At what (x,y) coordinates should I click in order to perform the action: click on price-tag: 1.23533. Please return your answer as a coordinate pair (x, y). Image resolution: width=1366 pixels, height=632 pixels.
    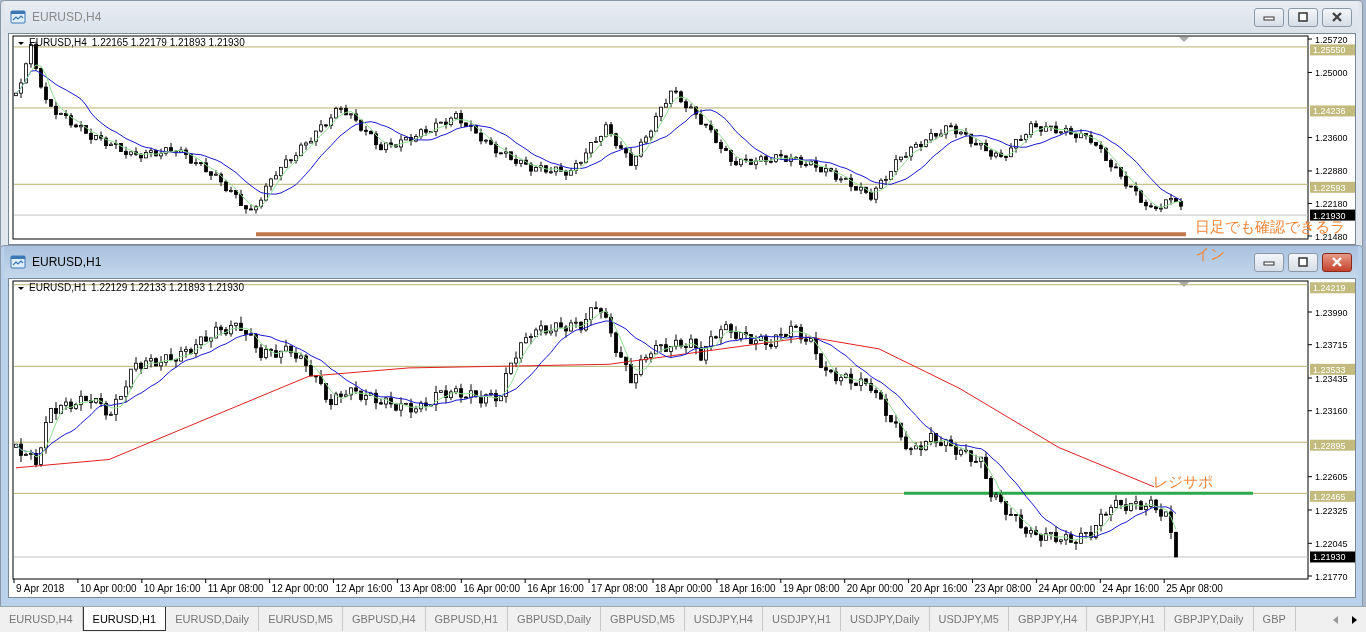
    Looking at the image, I should click on (1332, 369).